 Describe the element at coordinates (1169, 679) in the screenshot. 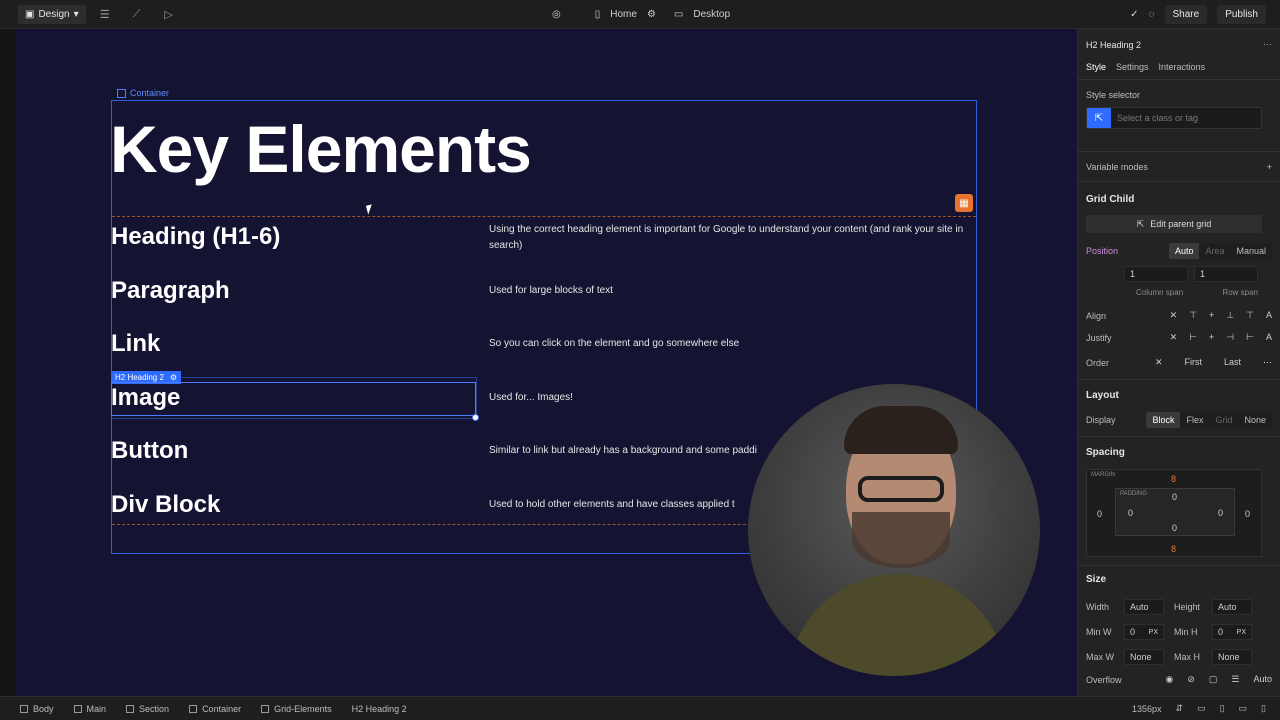

I see `overflow-visible-icon: ◉` at that location.